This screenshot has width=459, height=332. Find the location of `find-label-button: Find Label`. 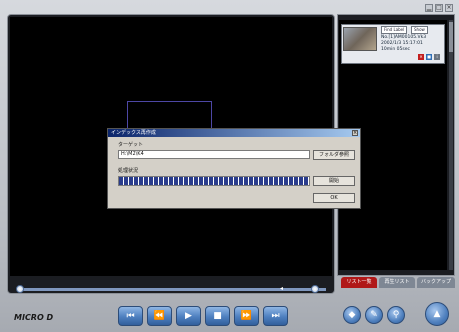

find-label-button: Find Label is located at coordinates (394, 30).